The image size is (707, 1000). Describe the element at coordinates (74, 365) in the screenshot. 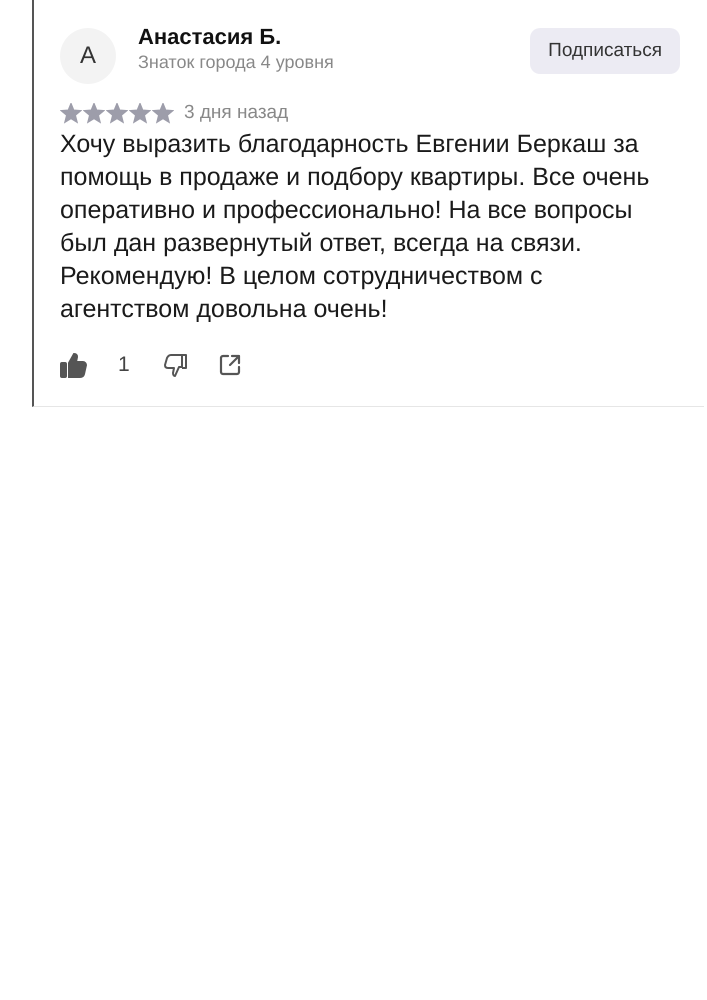

I see `like-button` at that location.